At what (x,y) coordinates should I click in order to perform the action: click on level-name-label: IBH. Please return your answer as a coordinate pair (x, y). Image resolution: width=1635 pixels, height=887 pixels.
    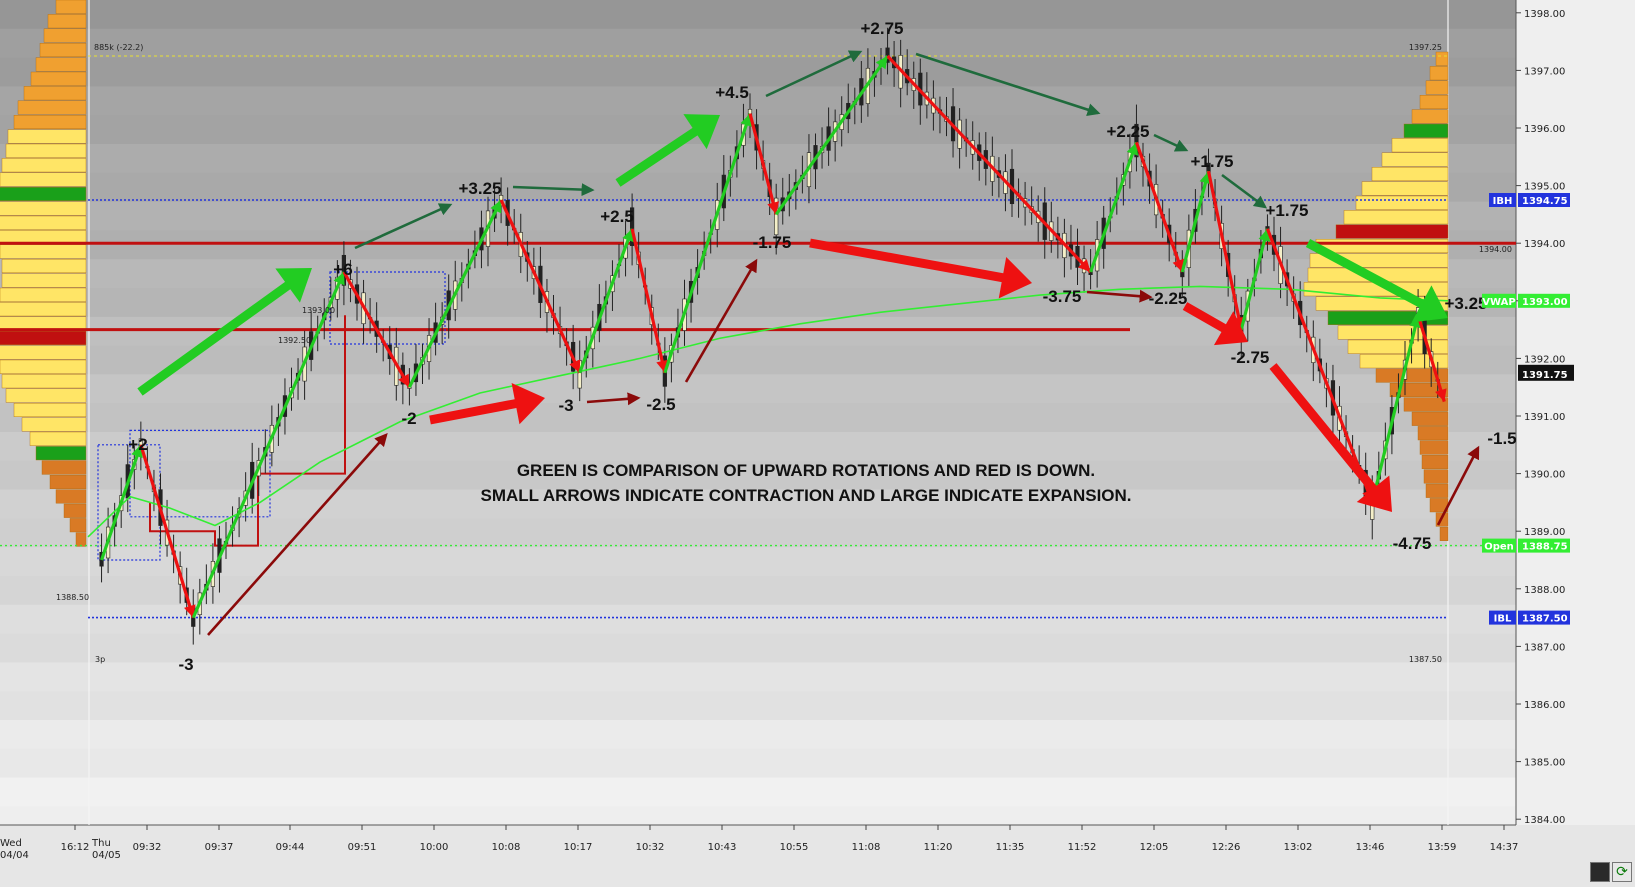
    Looking at the image, I should click on (1503, 201).